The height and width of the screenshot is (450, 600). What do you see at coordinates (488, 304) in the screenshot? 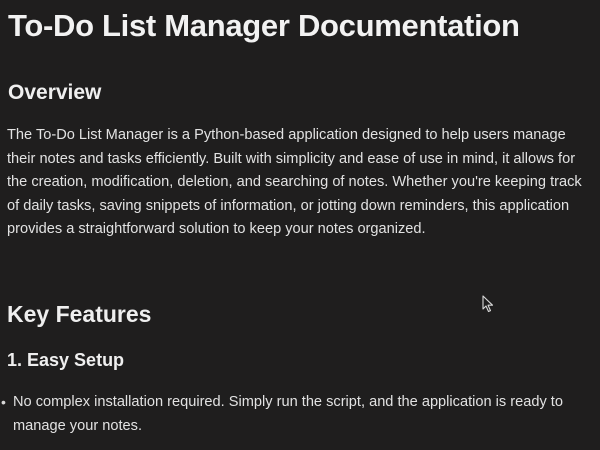
I see `mouse-pointer-icon` at bounding box center [488, 304].